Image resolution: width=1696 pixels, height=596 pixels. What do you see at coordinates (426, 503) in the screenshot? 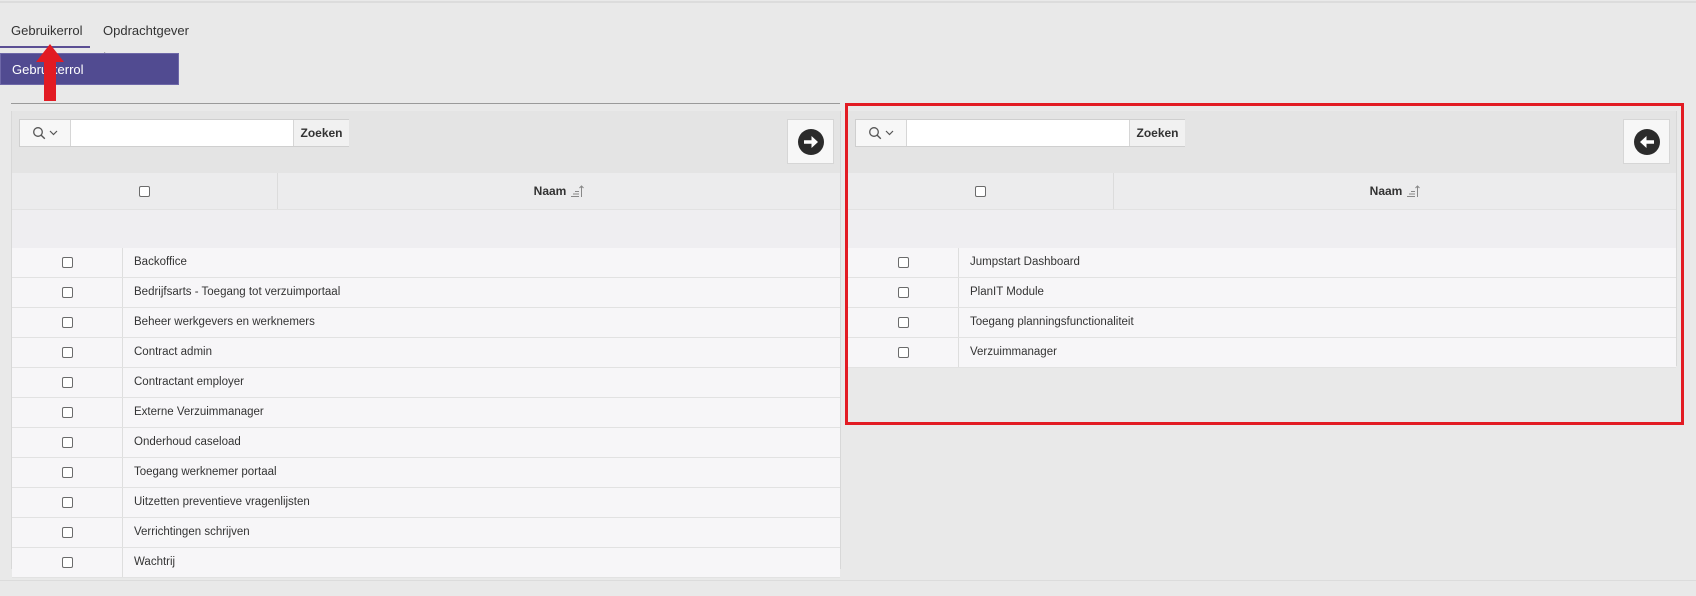
I see `table-row: Uitzetten preventieve vragenlijsten` at bounding box center [426, 503].